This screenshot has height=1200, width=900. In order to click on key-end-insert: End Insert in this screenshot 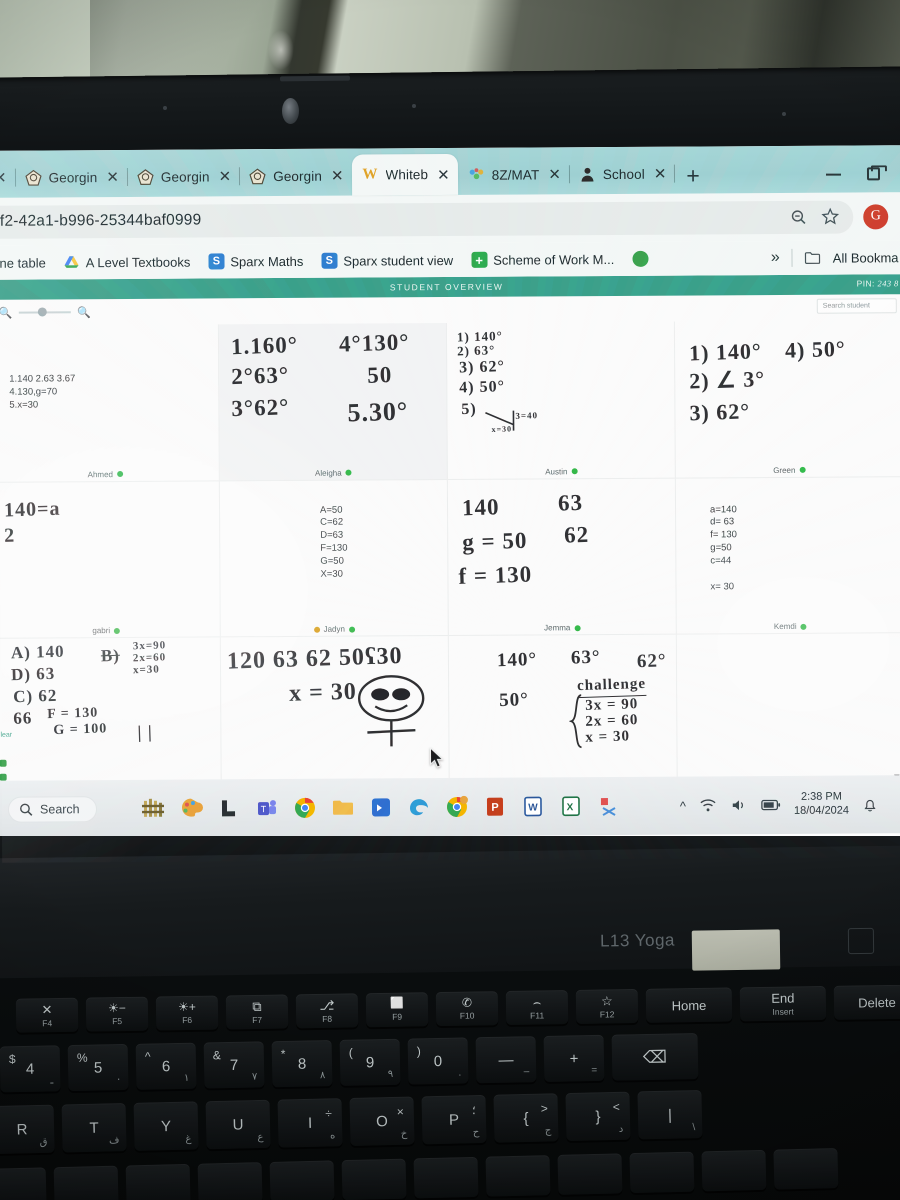, I will do `click(783, 1003)`.